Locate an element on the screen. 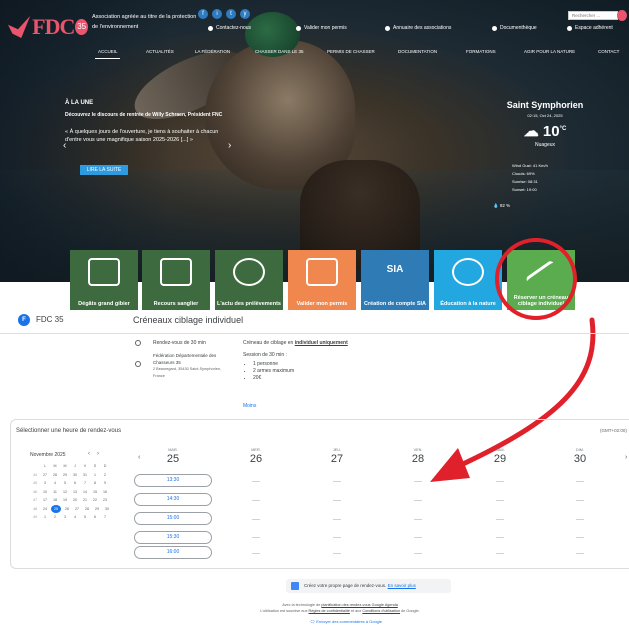 This screenshot has height=626, width=629. tile-boar: Recours sanglier is located at coordinates (176, 280).